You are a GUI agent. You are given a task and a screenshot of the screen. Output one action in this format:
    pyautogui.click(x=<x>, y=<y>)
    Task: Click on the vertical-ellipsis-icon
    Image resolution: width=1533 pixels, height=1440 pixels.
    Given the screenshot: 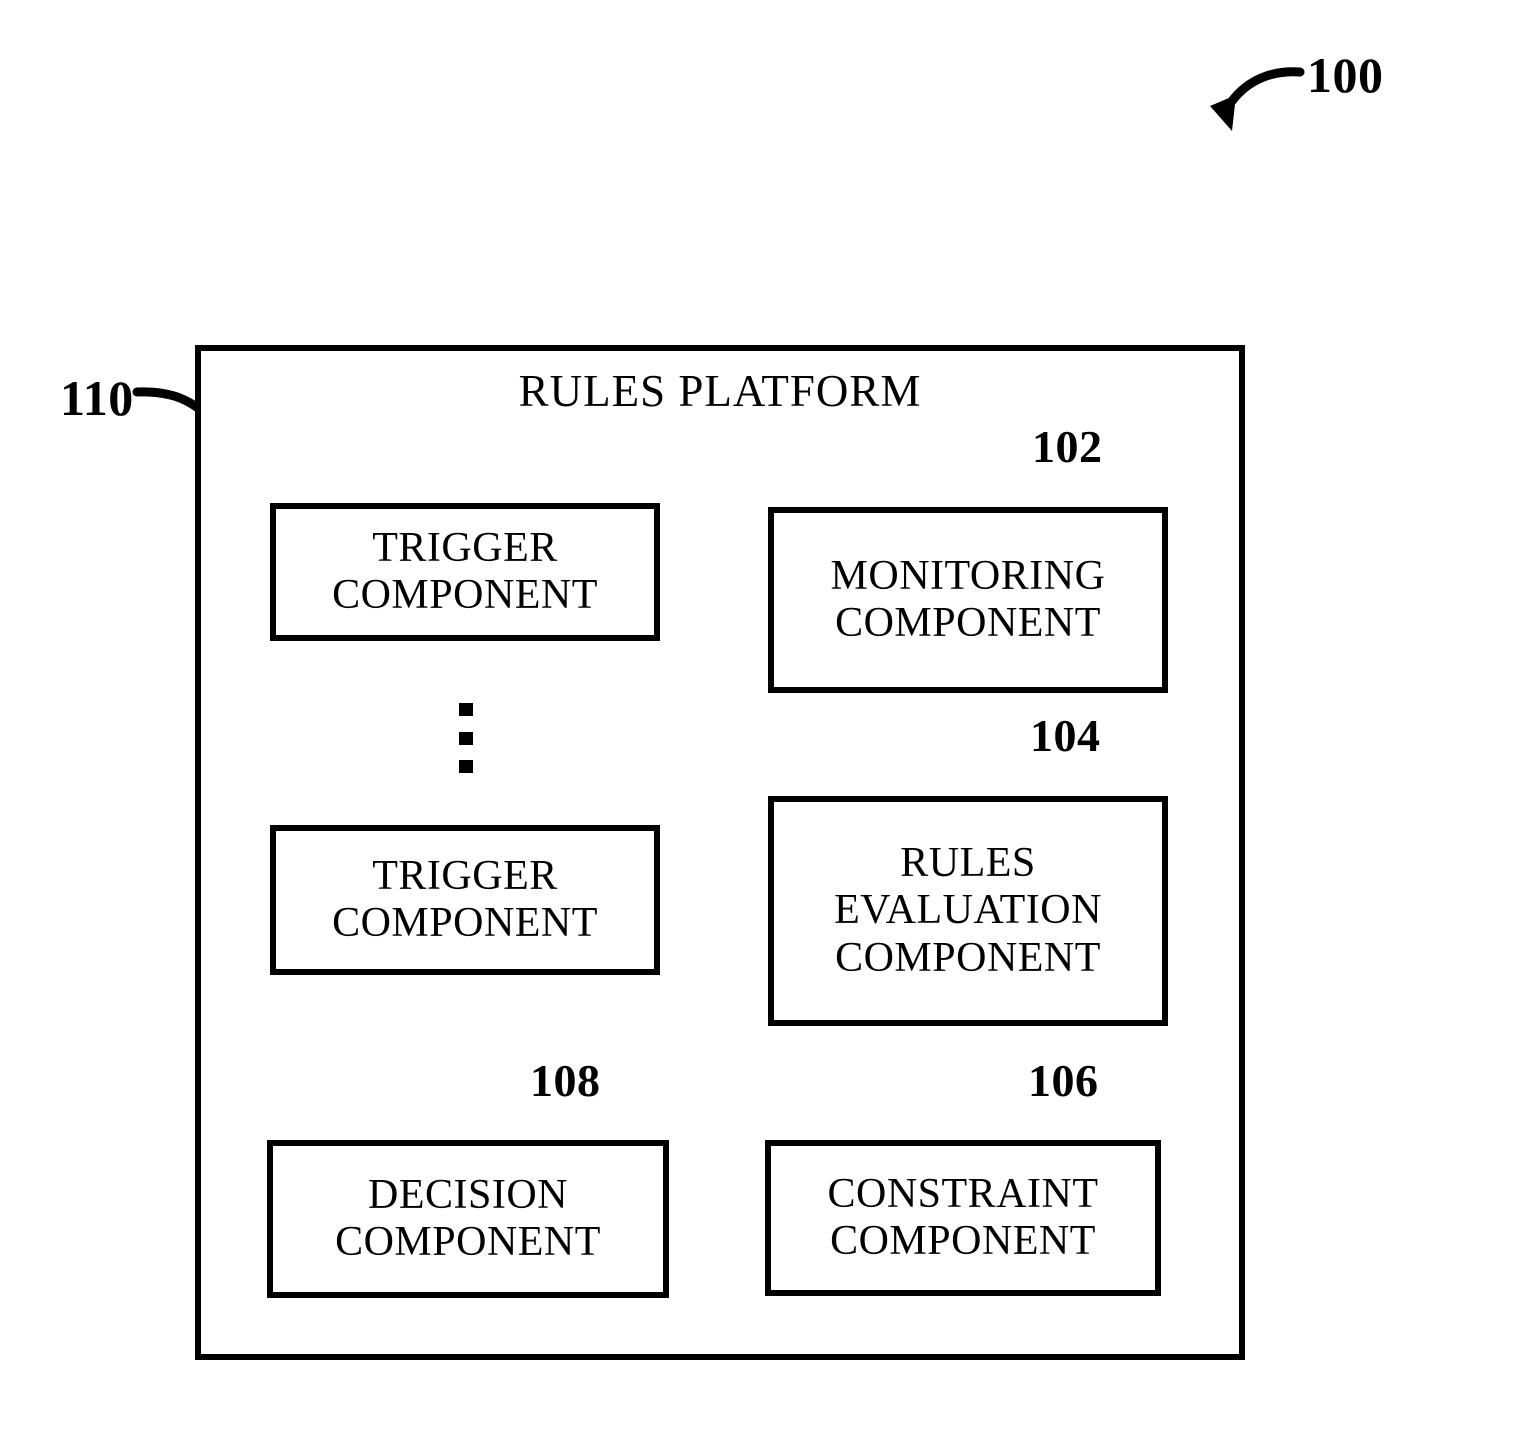 What is the action you would take?
    pyautogui.click(x=466, y=738)
    